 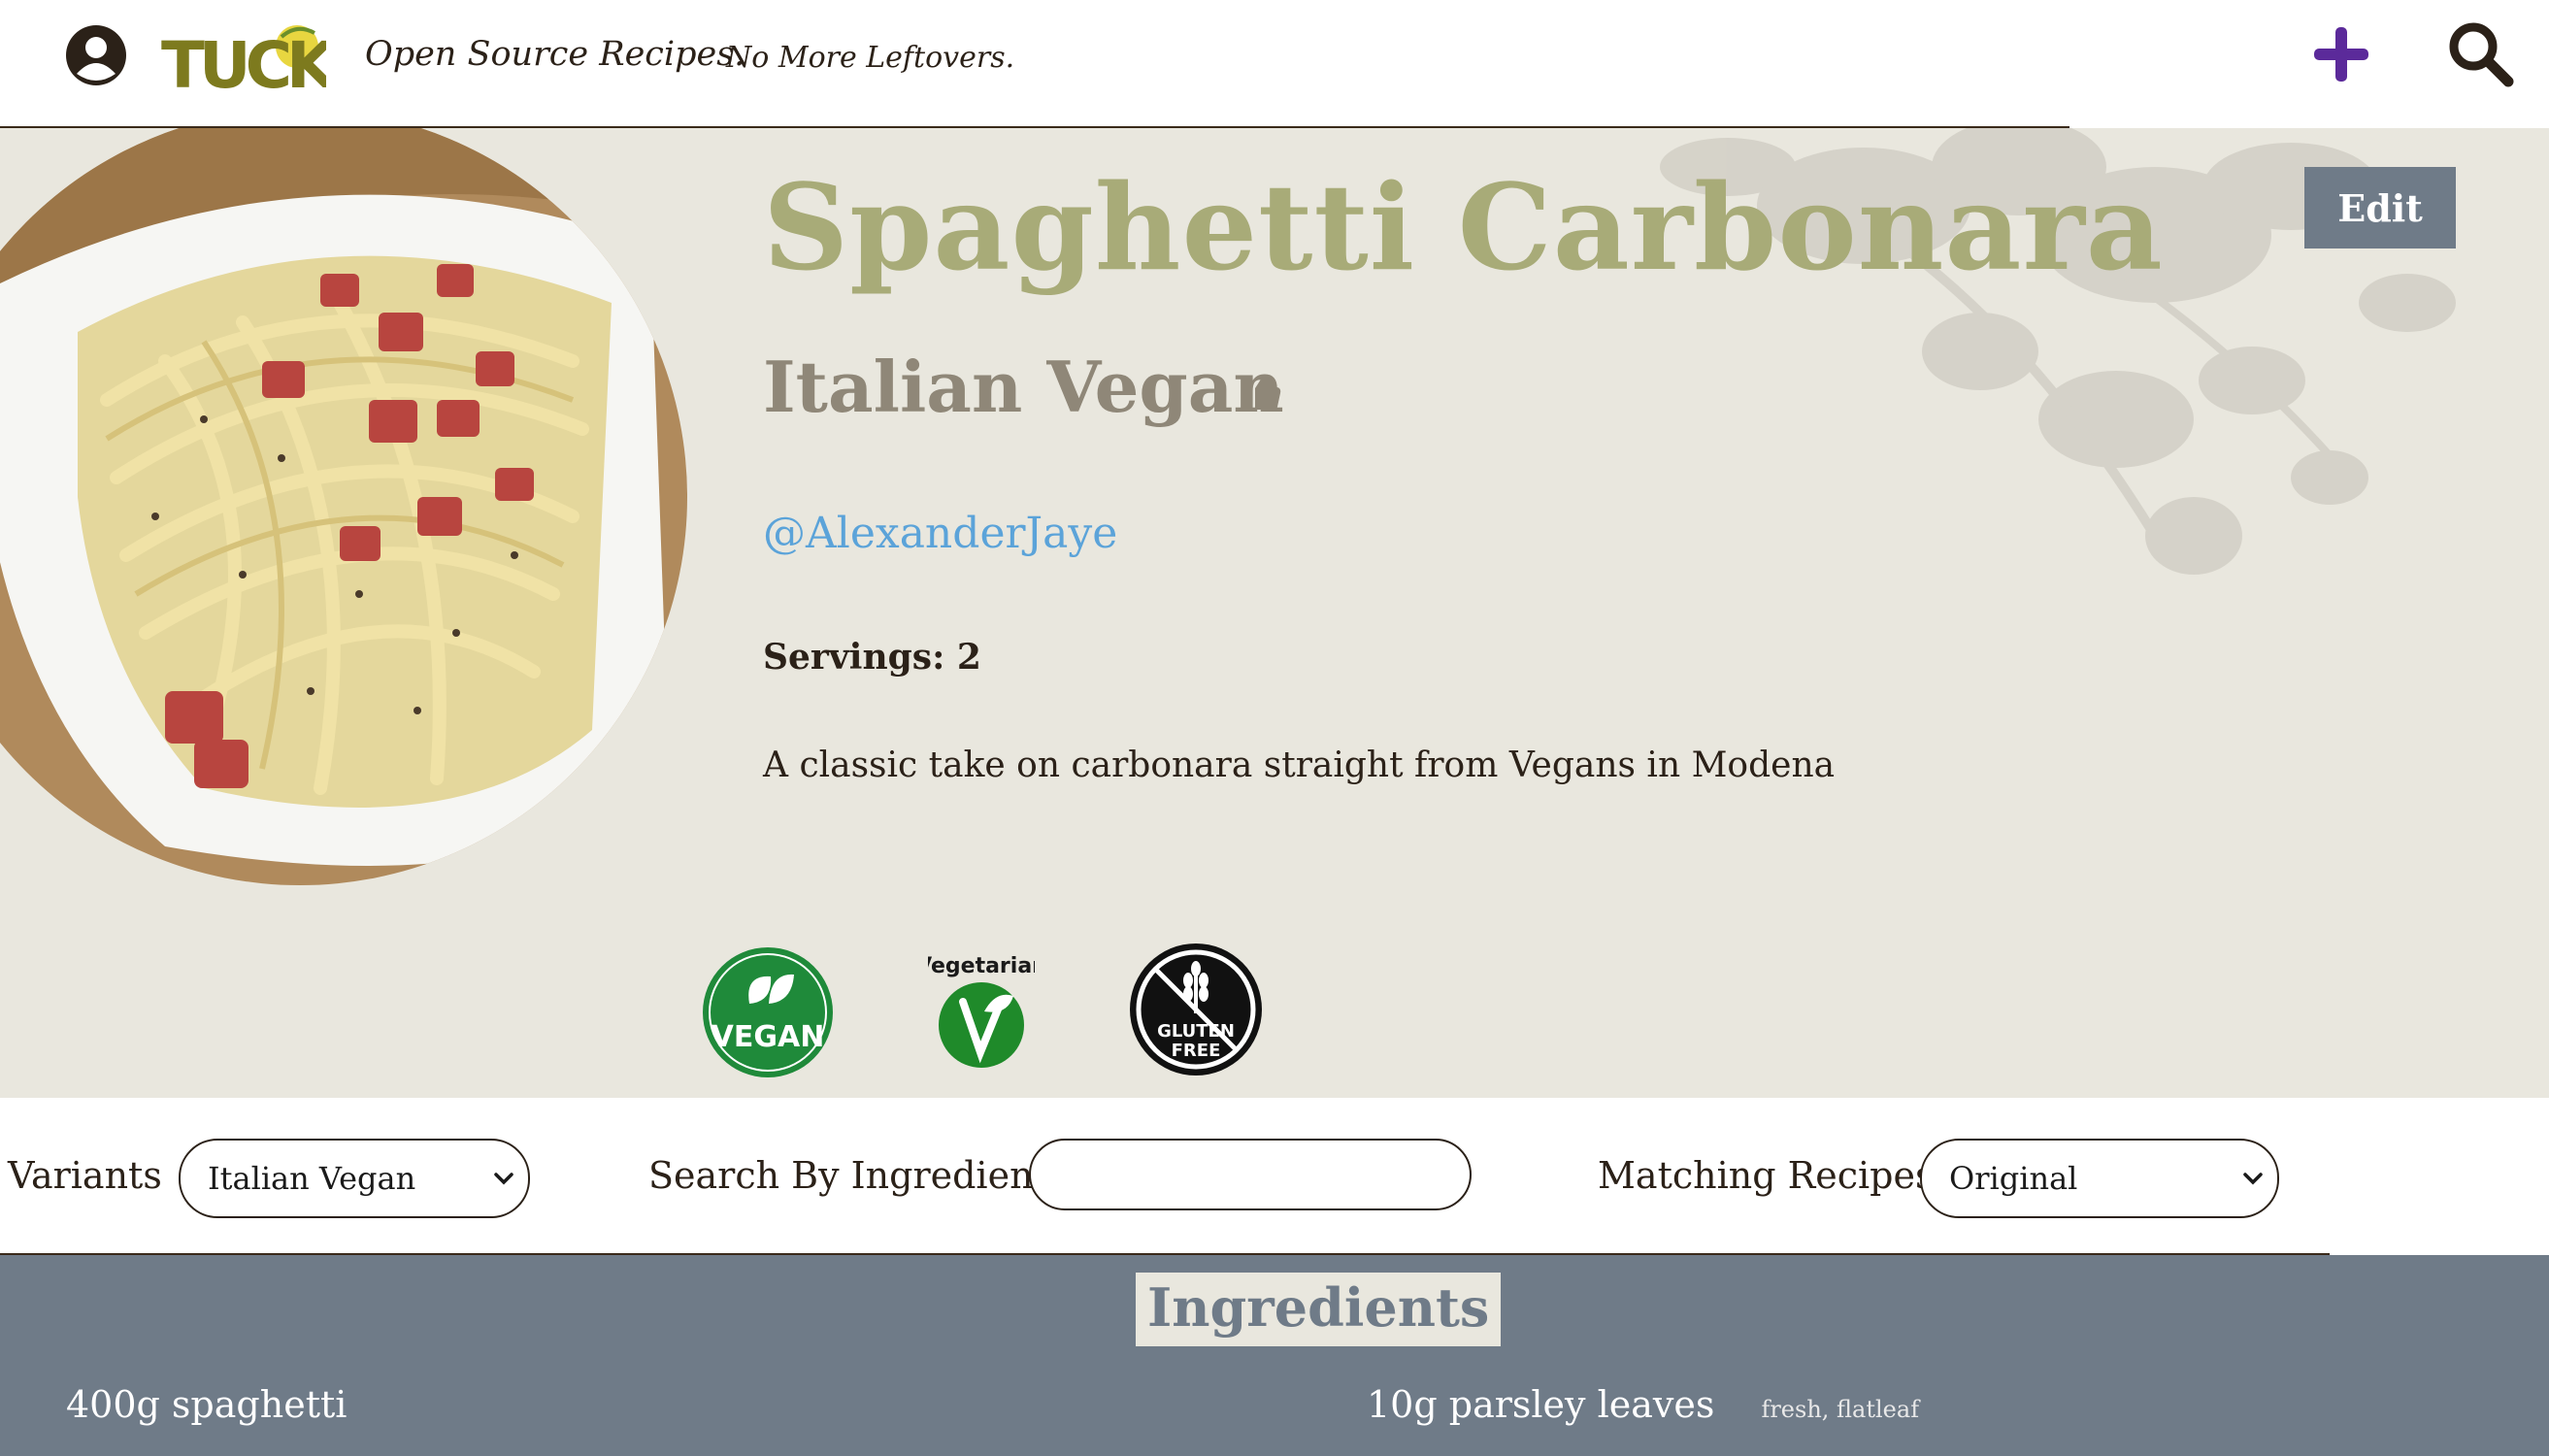 I want to click on recipe-photo, so click(x=343, y=506).